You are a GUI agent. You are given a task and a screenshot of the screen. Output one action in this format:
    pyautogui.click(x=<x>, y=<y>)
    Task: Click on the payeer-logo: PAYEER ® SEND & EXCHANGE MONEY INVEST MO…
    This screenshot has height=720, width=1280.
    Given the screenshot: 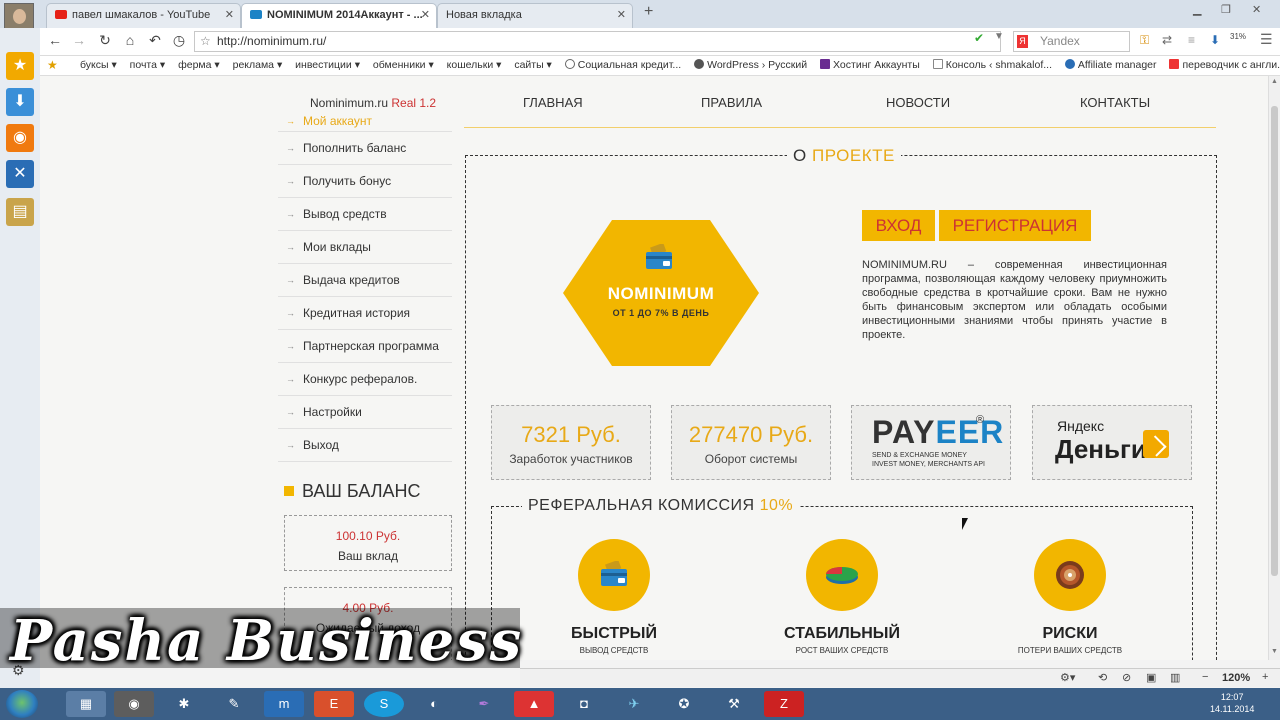 What is the action you would take?
    pyautogui.click(x=931, y=442)
    